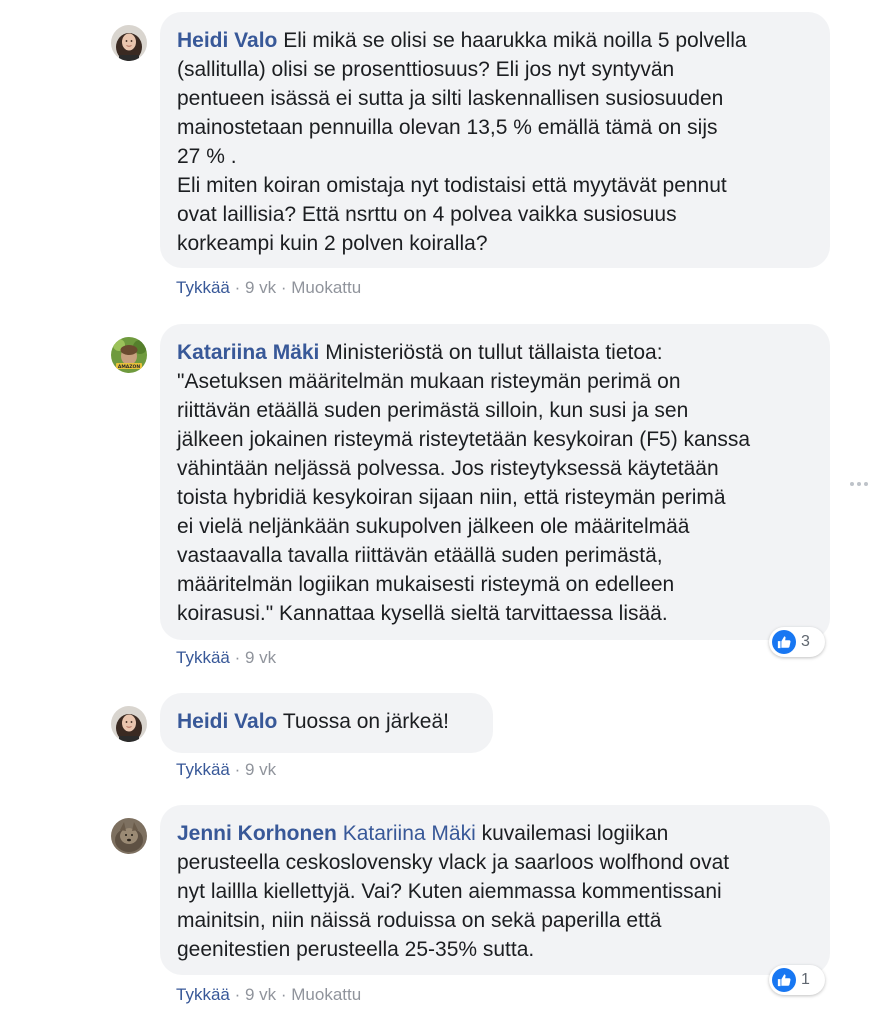  I want to click on reaction-count: 1, so click(797, 980).